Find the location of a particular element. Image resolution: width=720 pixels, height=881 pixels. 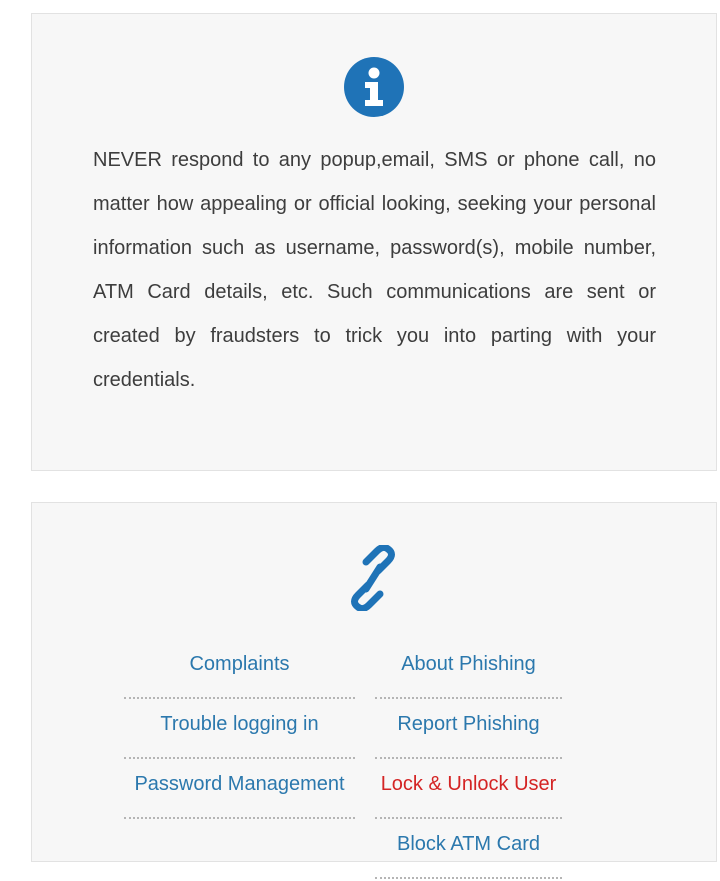

info-icon is located at coordinates (374, 87).